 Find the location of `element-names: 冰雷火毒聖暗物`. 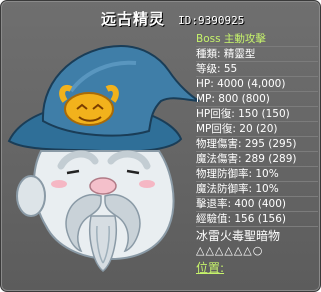

element-names: 冰雷火毒聖暗物 is located at coordinates (238, 236).